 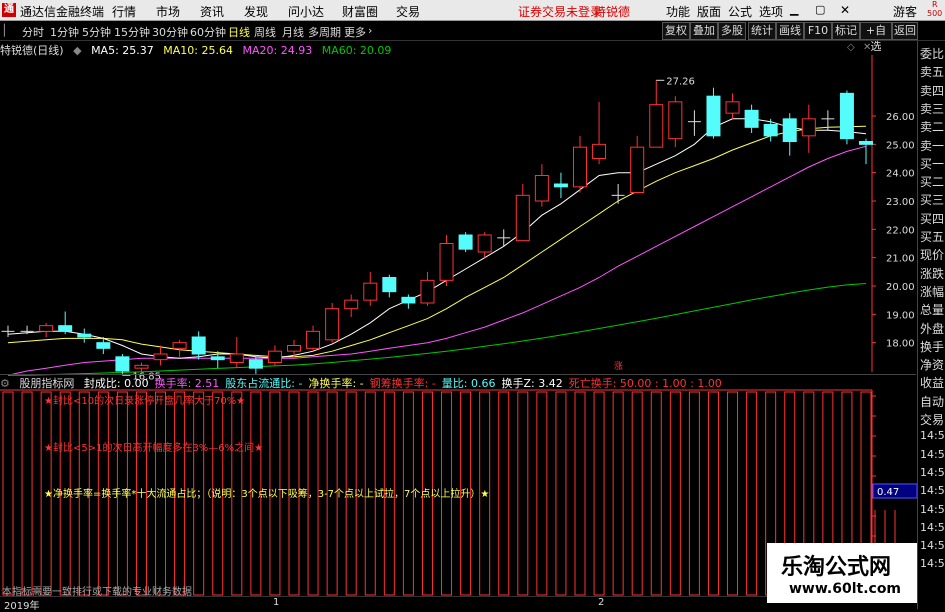 What do you see at coordinates (932, 291) in the screenshot?
I see `side-panel-label-13: 涨幅` at bounding box center [932, 291].